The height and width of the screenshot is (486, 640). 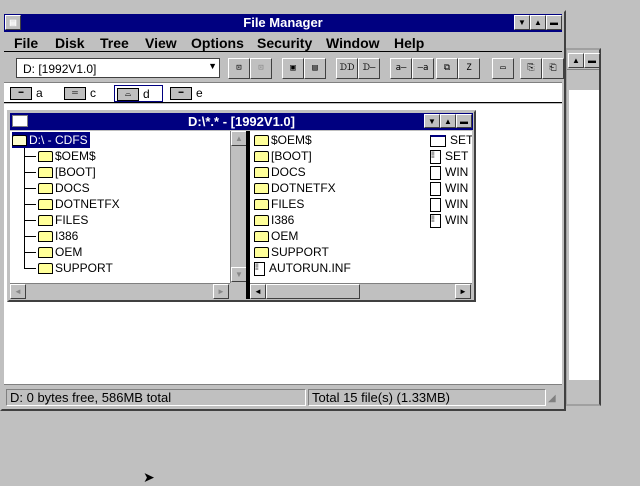 I want to click on tree-item: FILES, so click(x=63, y=220).